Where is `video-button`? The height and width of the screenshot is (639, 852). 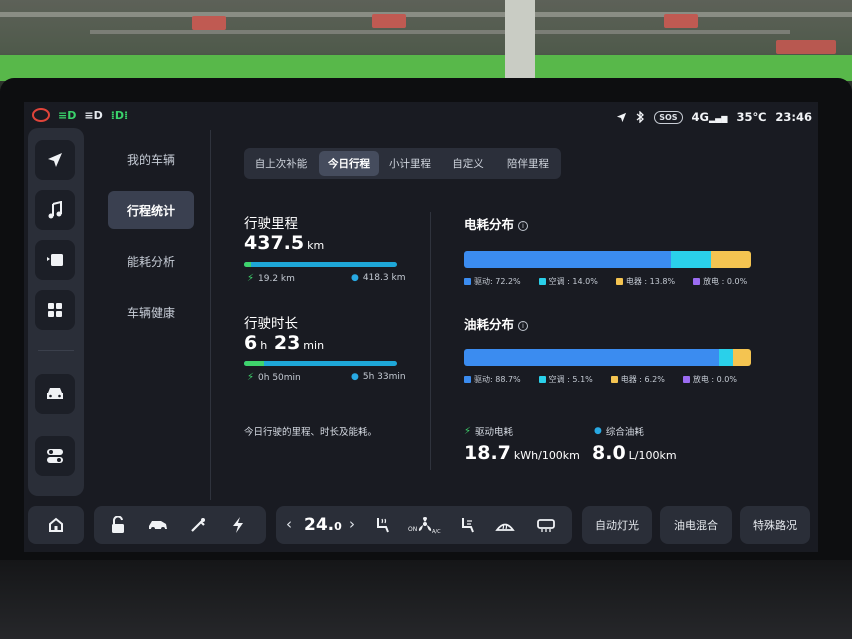
video-button is located at coordinates (55, 260).